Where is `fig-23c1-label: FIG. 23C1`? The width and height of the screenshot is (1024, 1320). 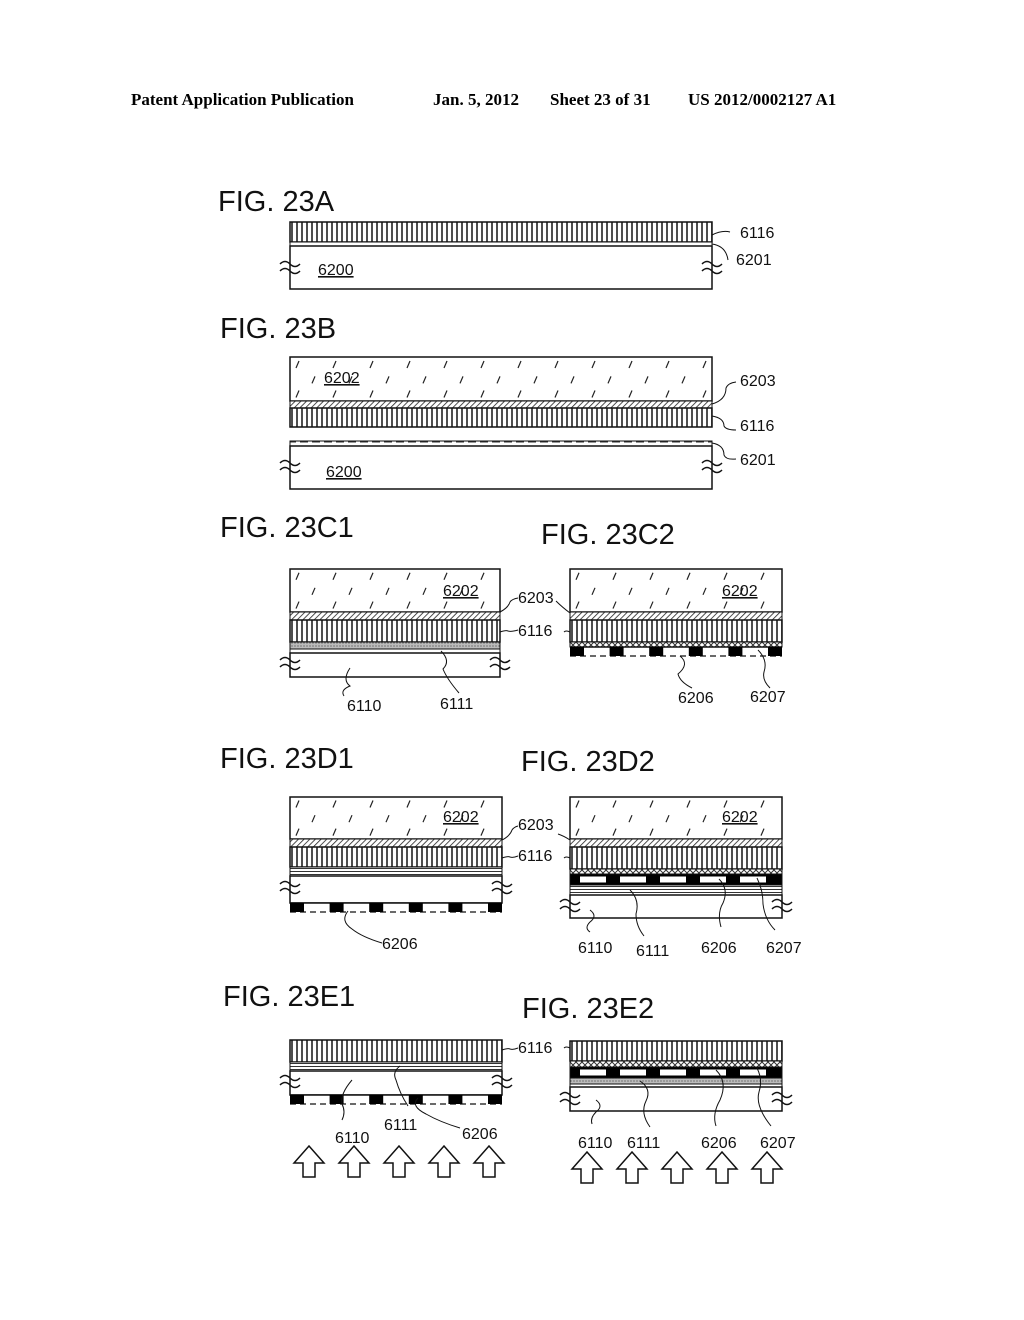
fig-23c1-label: FIG. 23C1 is located at coordinates (287, 528).